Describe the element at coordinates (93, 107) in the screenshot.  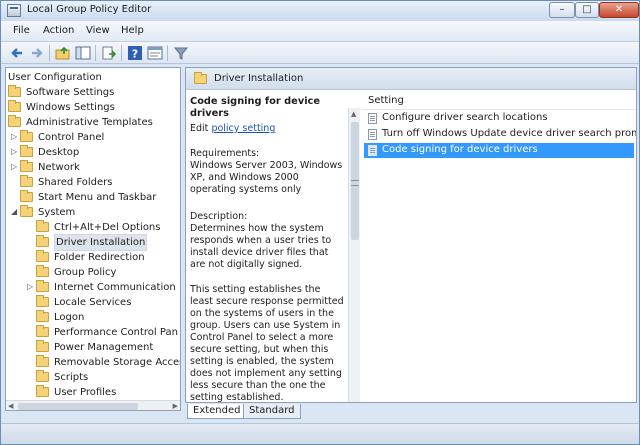
I see `tree-item: Windows Settings` at that location.